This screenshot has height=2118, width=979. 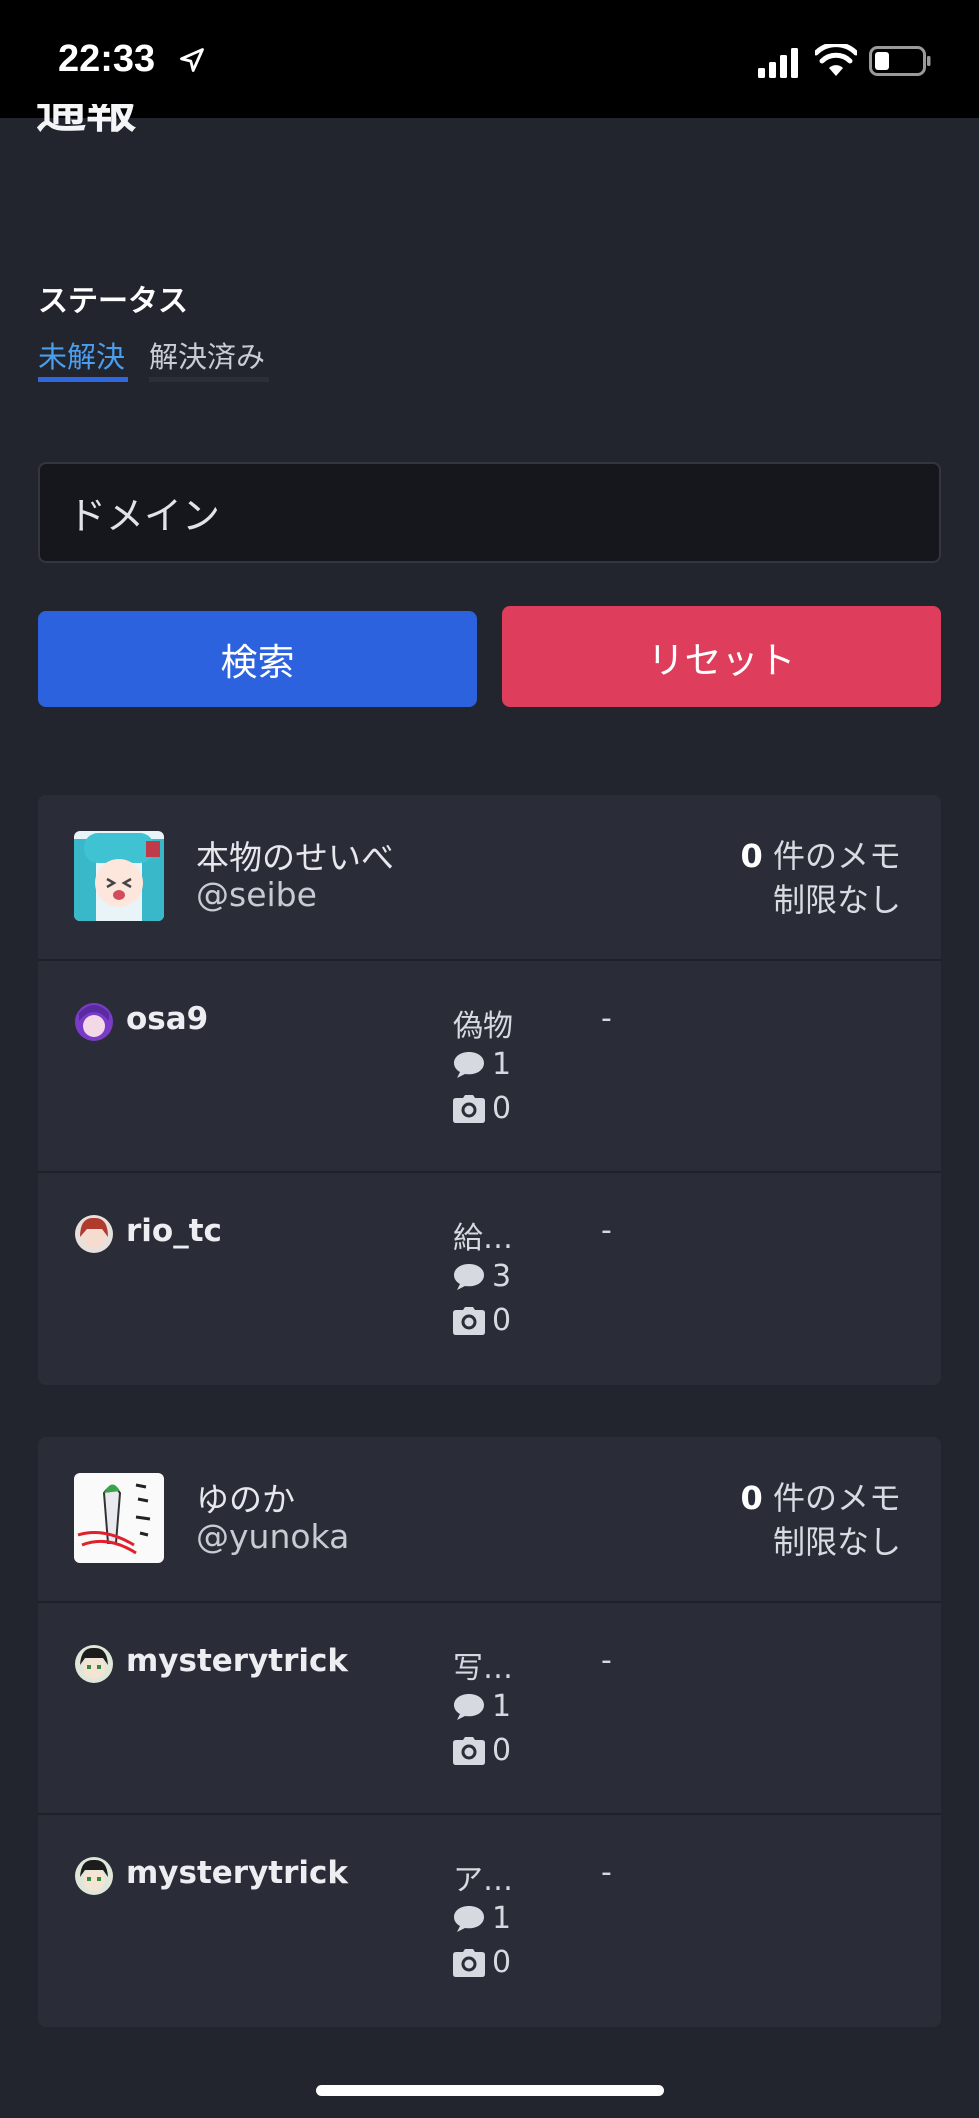 What do you see at coordinates (167, 1019) in the screenshot?
I see `reporter-name: osa9` at bounding box center [167, 1019].